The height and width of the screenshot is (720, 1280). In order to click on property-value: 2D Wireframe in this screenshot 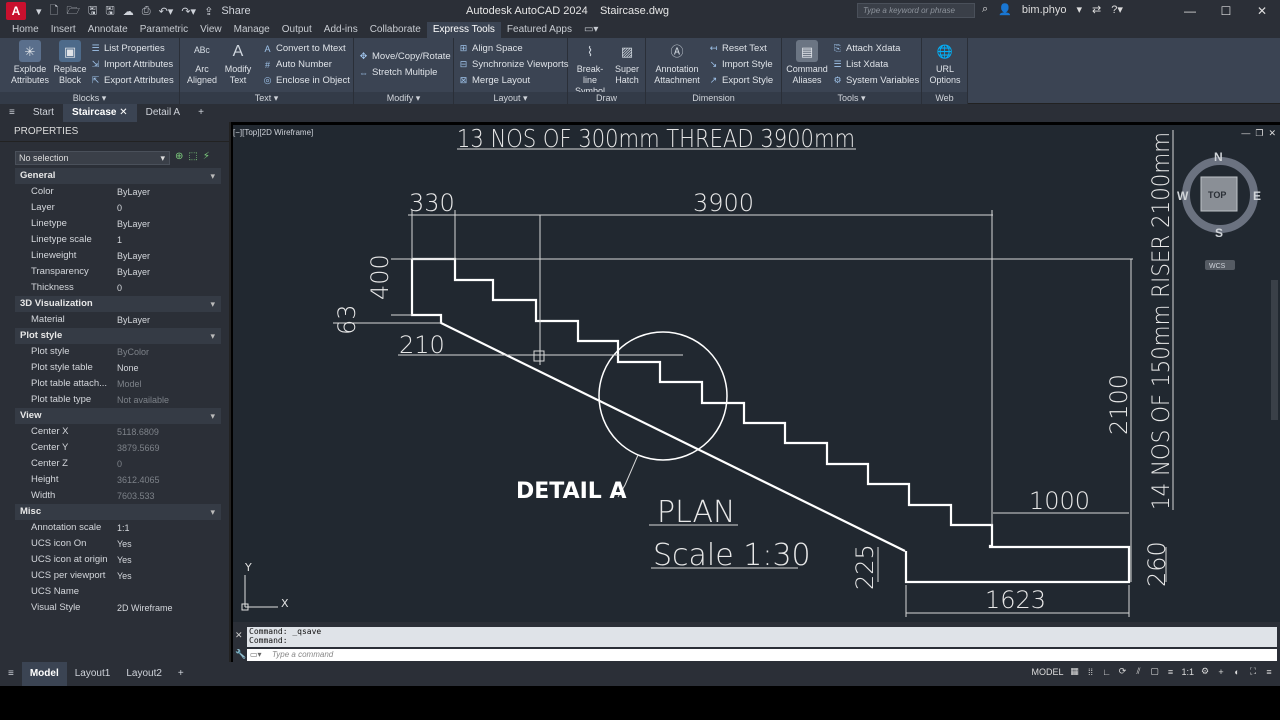, I will do `click(169, 608)`.